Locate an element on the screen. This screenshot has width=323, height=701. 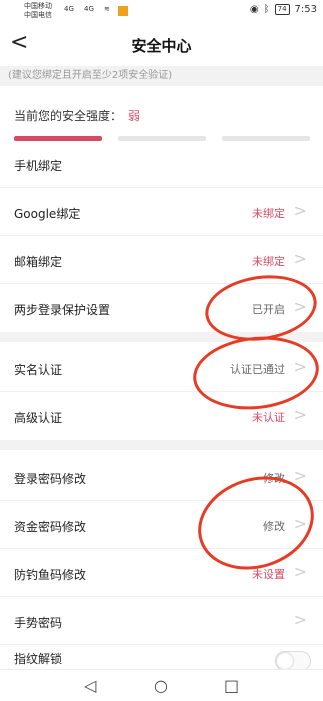
row-label: 邮箱绑定 is located at coordinates (38, 262).